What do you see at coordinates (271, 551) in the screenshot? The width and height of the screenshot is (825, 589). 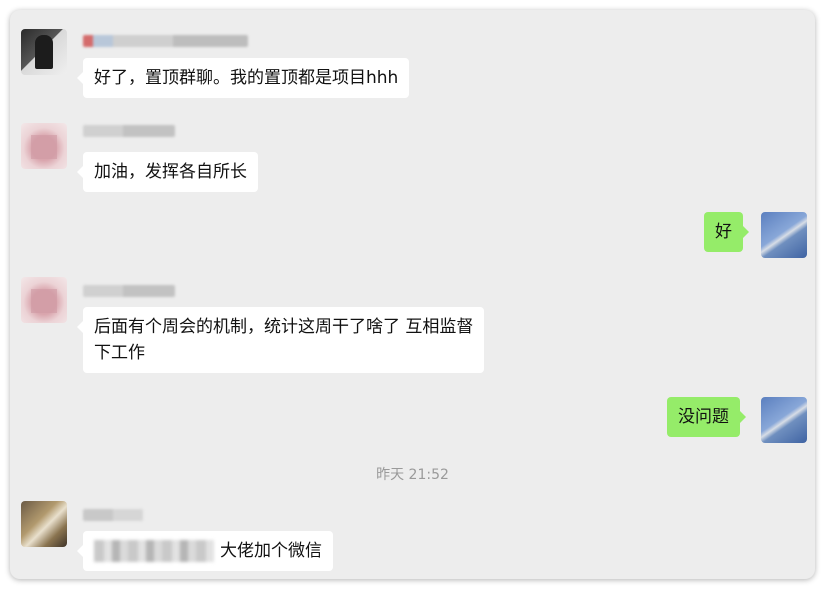 I see `message-text: 大佬加个微信` at bounding box center [271, 551].